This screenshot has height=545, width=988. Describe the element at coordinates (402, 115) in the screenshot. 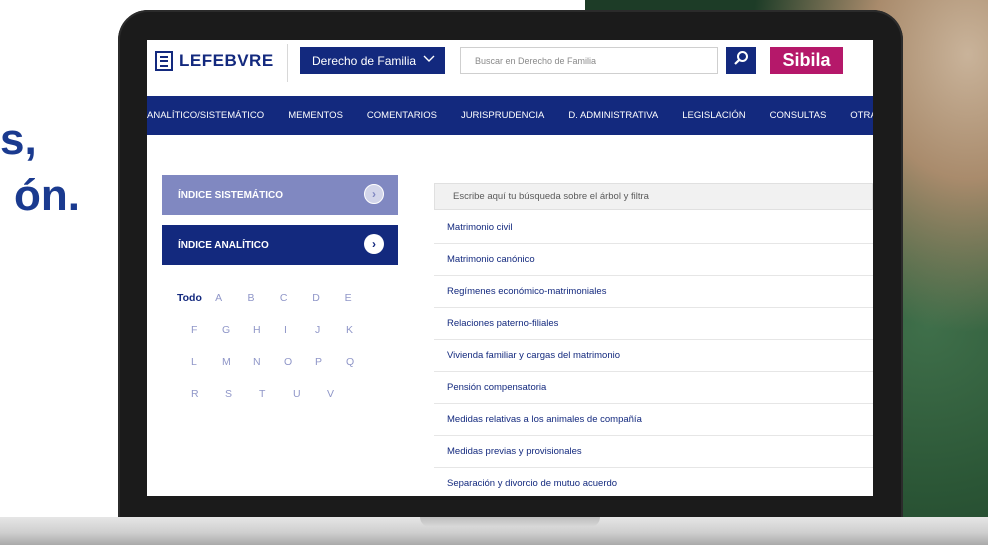

I see `nav-comentarios: COMENTARIOS` at that location.